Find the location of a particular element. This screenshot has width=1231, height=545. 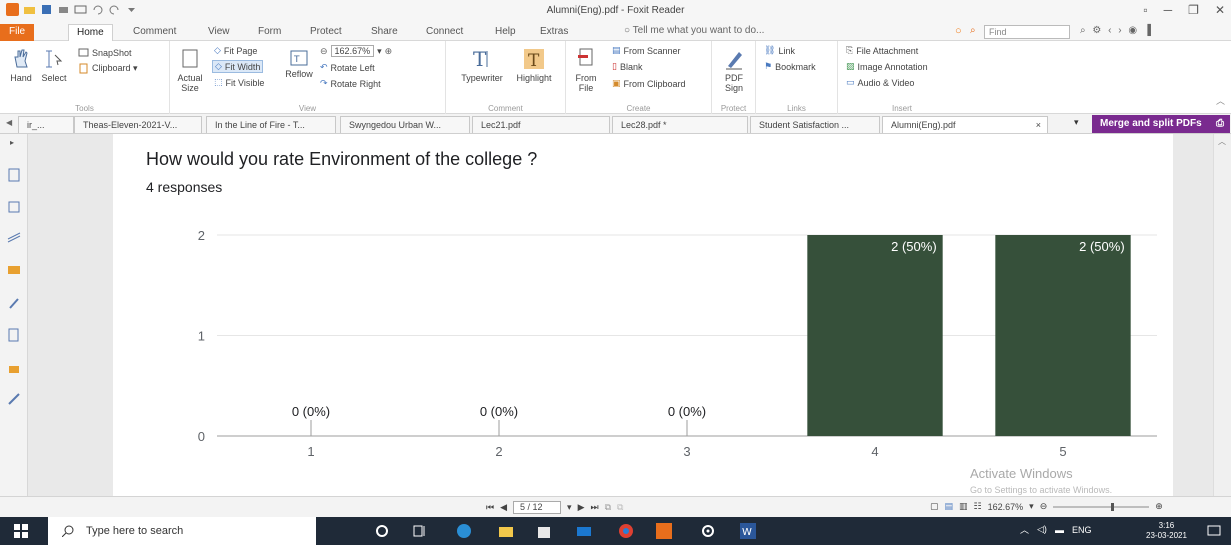

scroll-up-icon: ︿ is located at coordinates (1222, 141).